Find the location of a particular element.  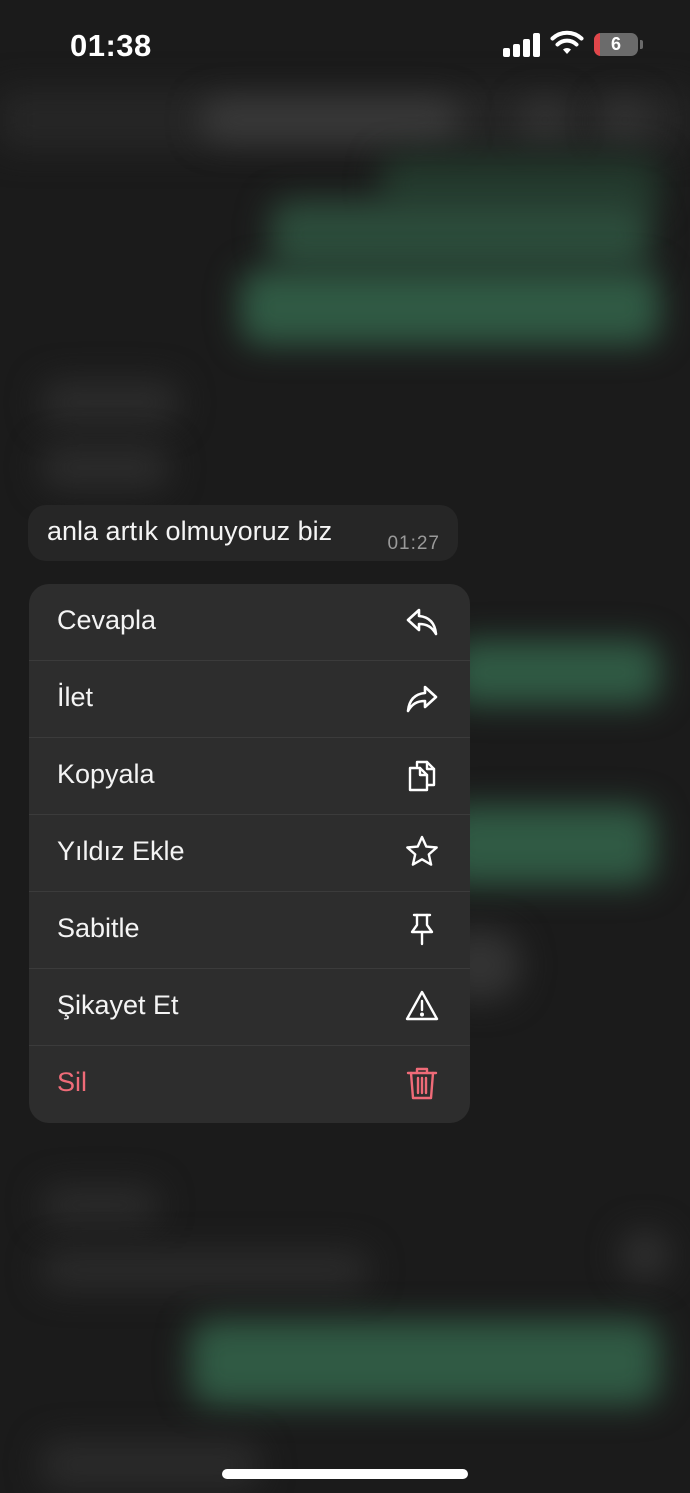

battery-cap is located at coordinates (641, 44).